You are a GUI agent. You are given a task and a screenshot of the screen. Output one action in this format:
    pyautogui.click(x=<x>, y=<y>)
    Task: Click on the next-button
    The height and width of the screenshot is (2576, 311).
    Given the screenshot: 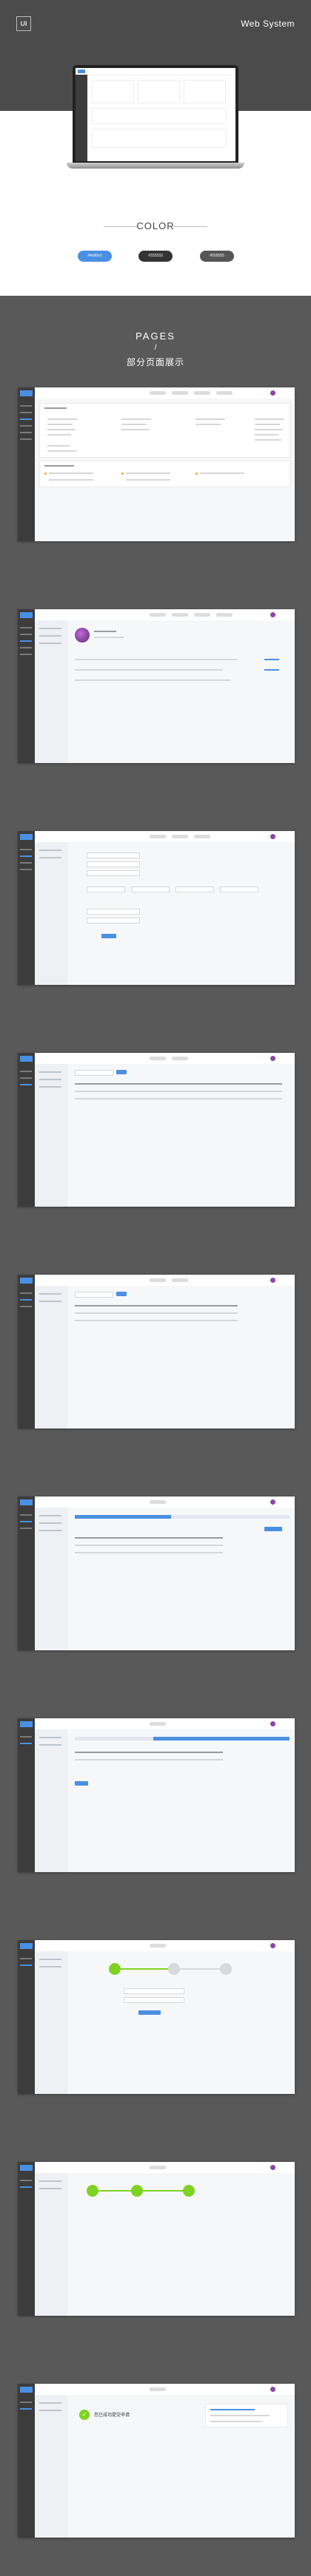 What is the action you would take?
    pyautogui.click(x=149, y=2012)
    